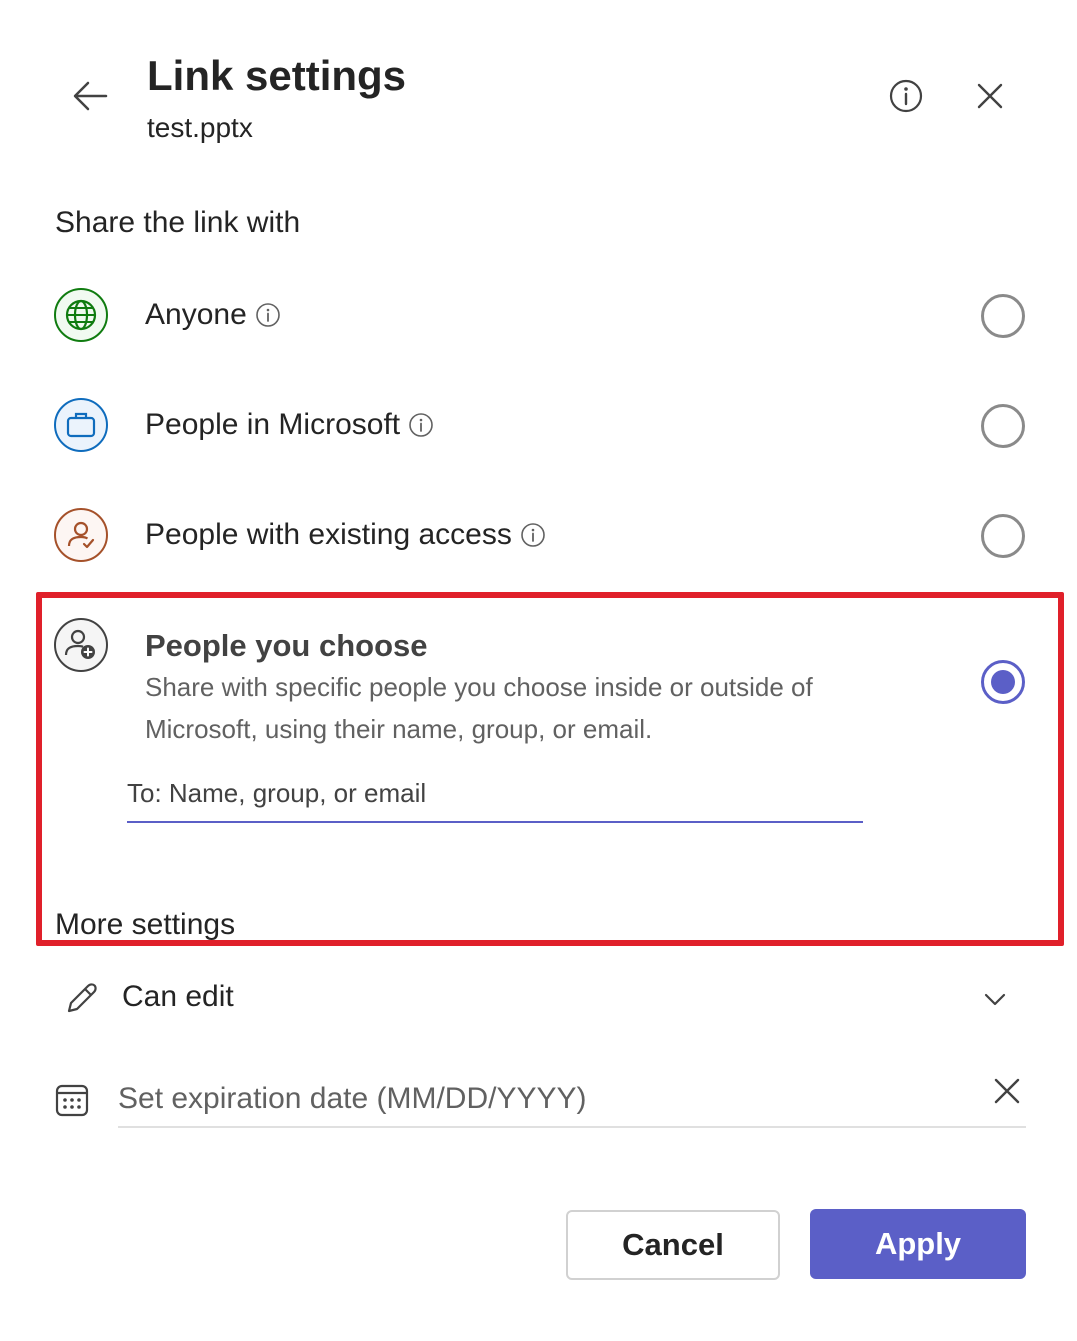  I want to click on permission-label: Can edit, so click(178, 997).